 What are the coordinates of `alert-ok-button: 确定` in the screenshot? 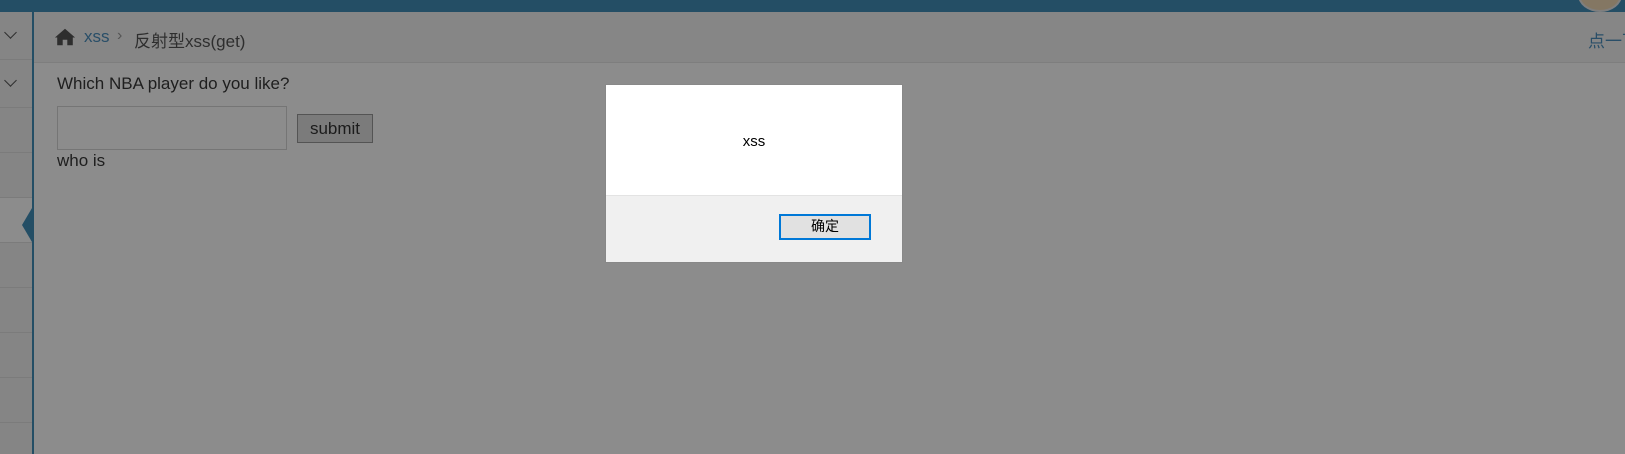 It's located at (825, 227).